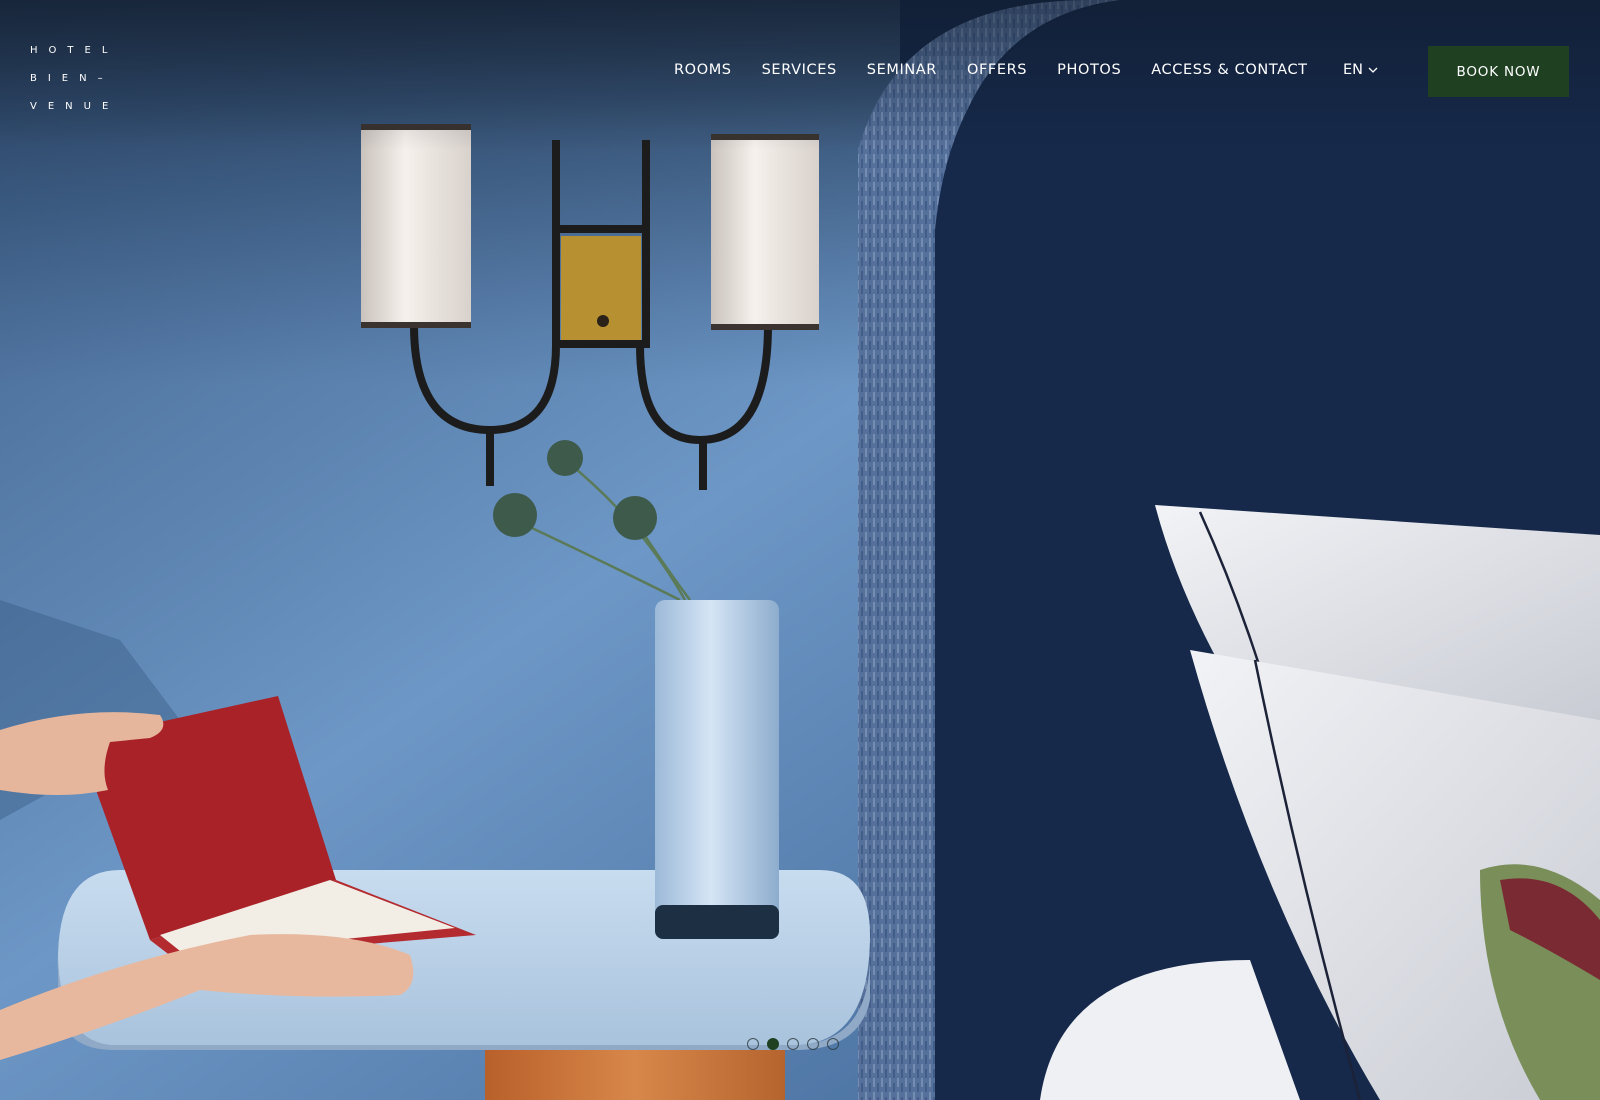  I want to click on logo-line-1: HOTEL, so click(74, 50).